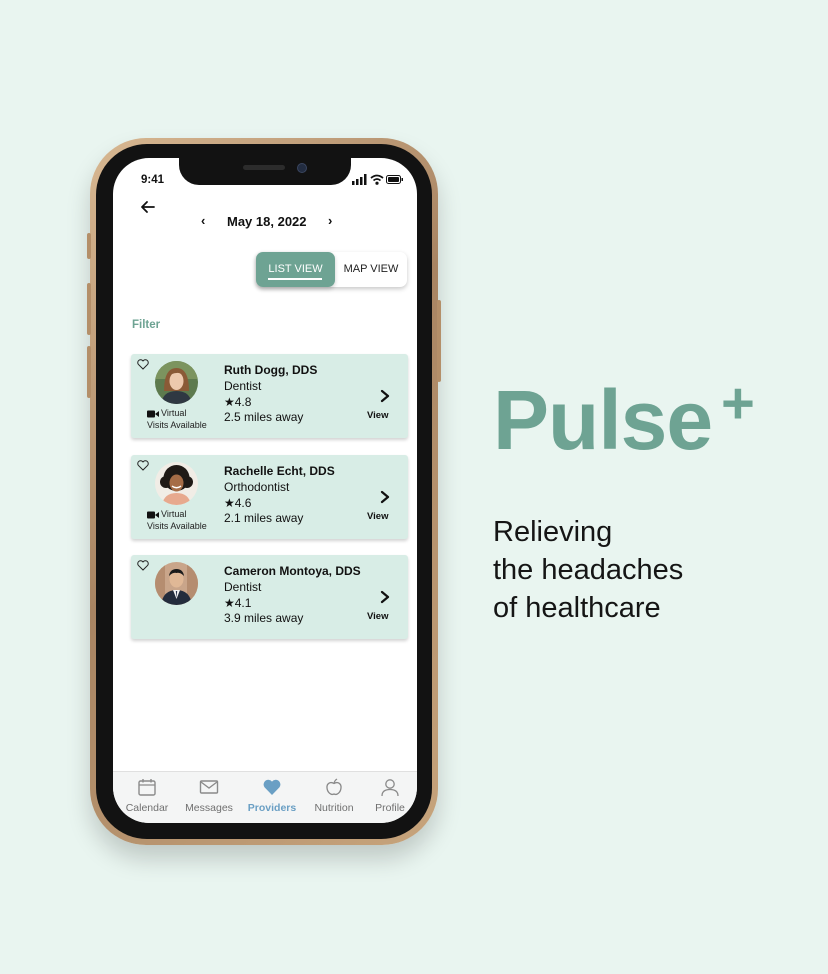 The height and width of the screenshot is (974, 828). What do you see at coordinates (553, 532) in the screenshot?
I see `tagline-line: Relieving` at bounding box center [553, 532].